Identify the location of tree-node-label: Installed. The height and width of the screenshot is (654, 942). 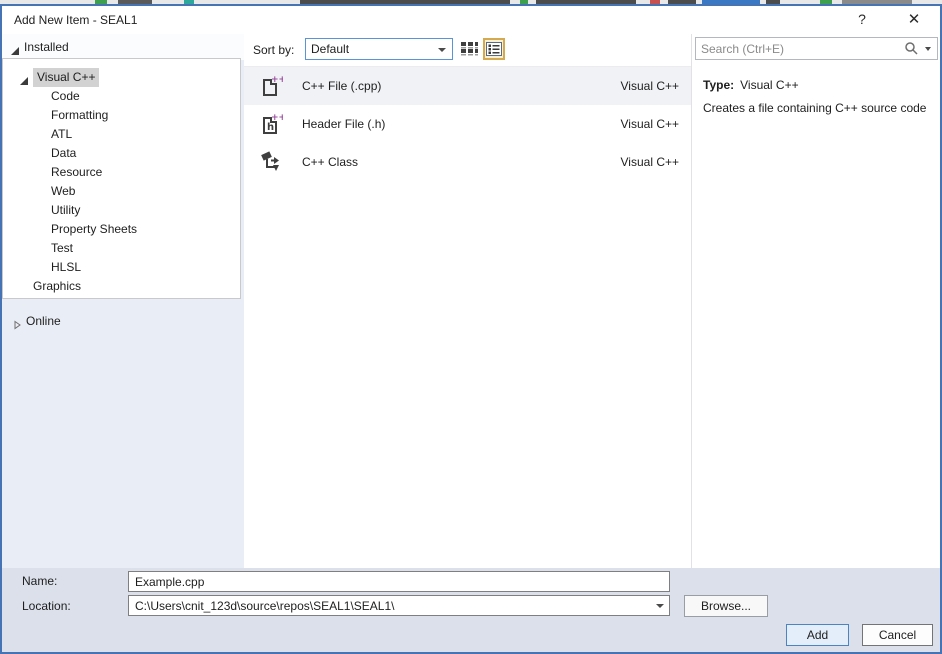
(46, 47).